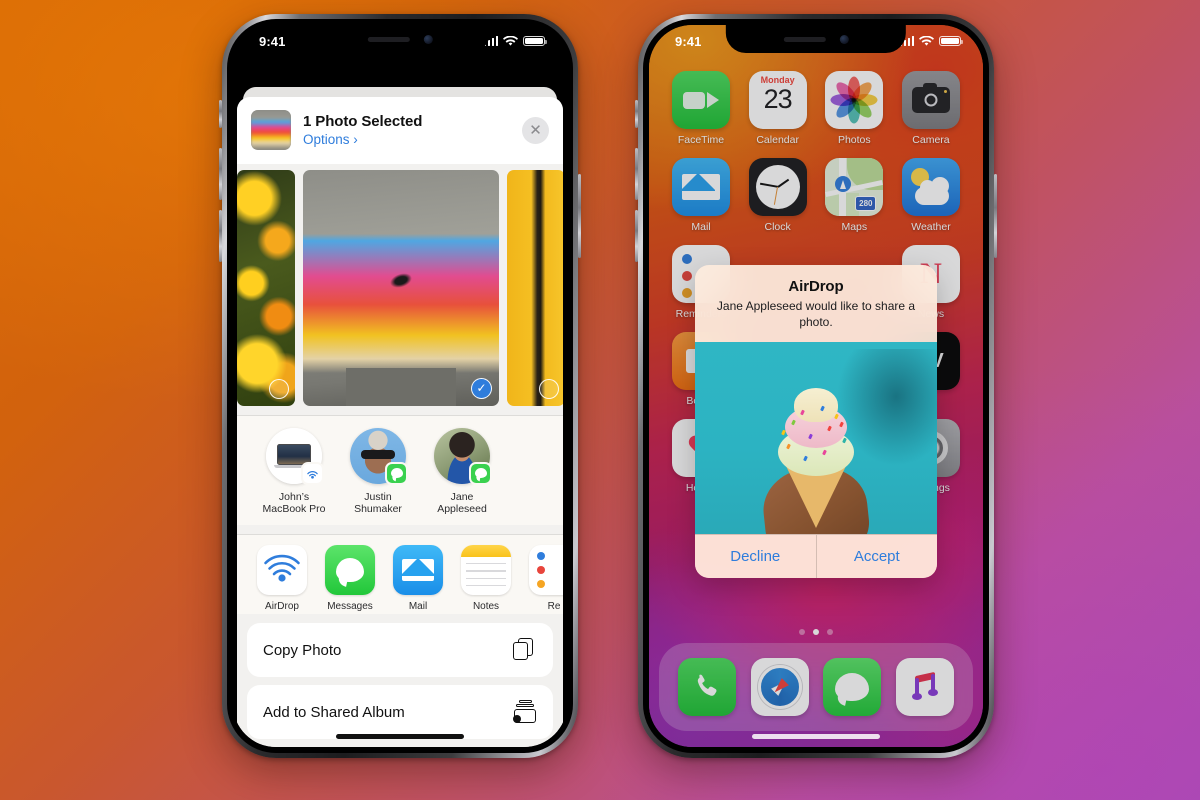 This screenshot has width=1200, height=800. I want to click on share-app-notes: Notes, so click(486, 578).